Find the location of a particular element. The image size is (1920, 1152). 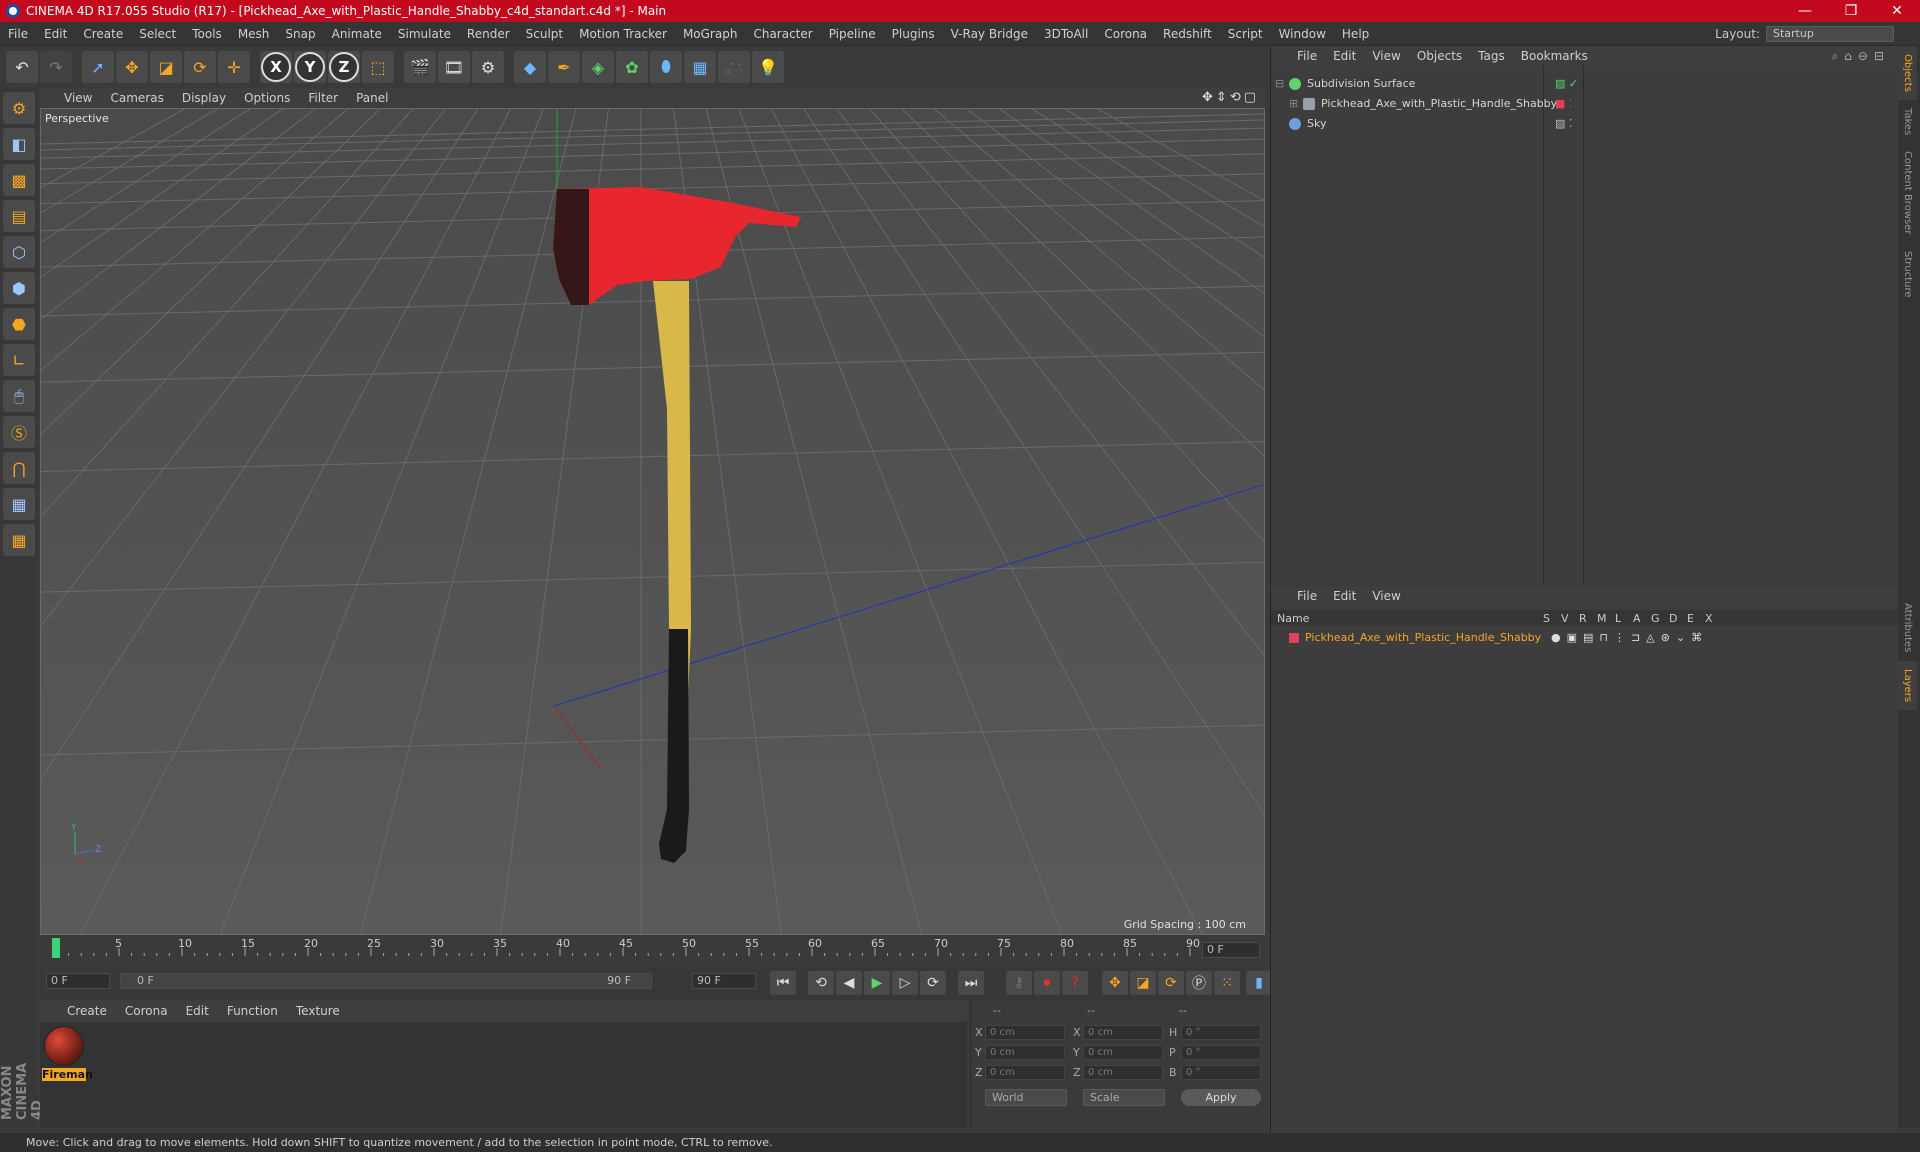

menu-simulate: Simulate is located at coordinates (424, 34).